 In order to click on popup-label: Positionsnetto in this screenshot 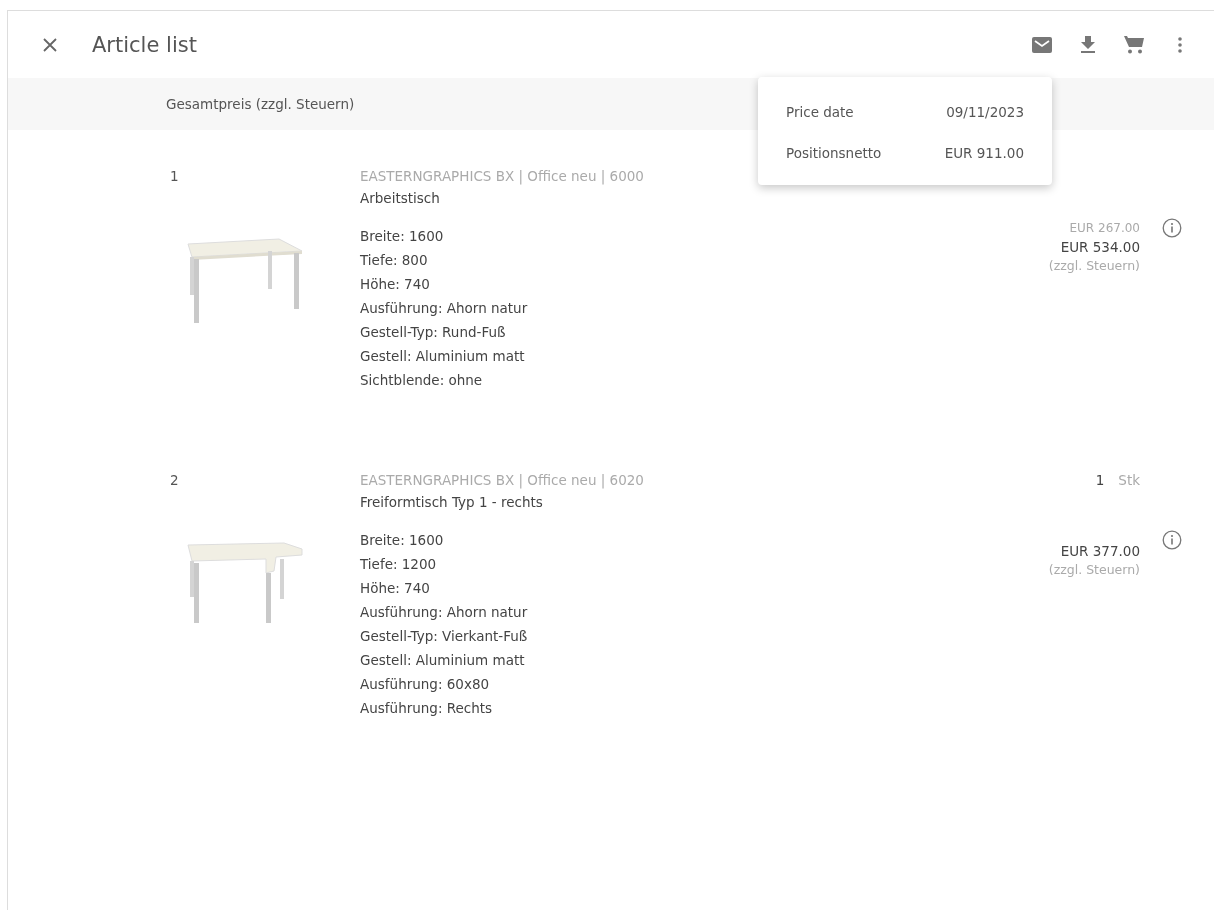, I will do `click(834, 152)`.